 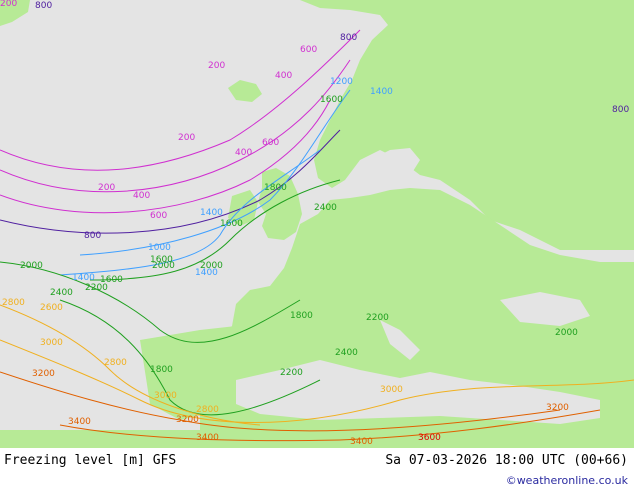 What do you see at coordinates (51, 308) in the screenshot?
I see `contour-label-2600: 2600` at bounding box center [51, 308].